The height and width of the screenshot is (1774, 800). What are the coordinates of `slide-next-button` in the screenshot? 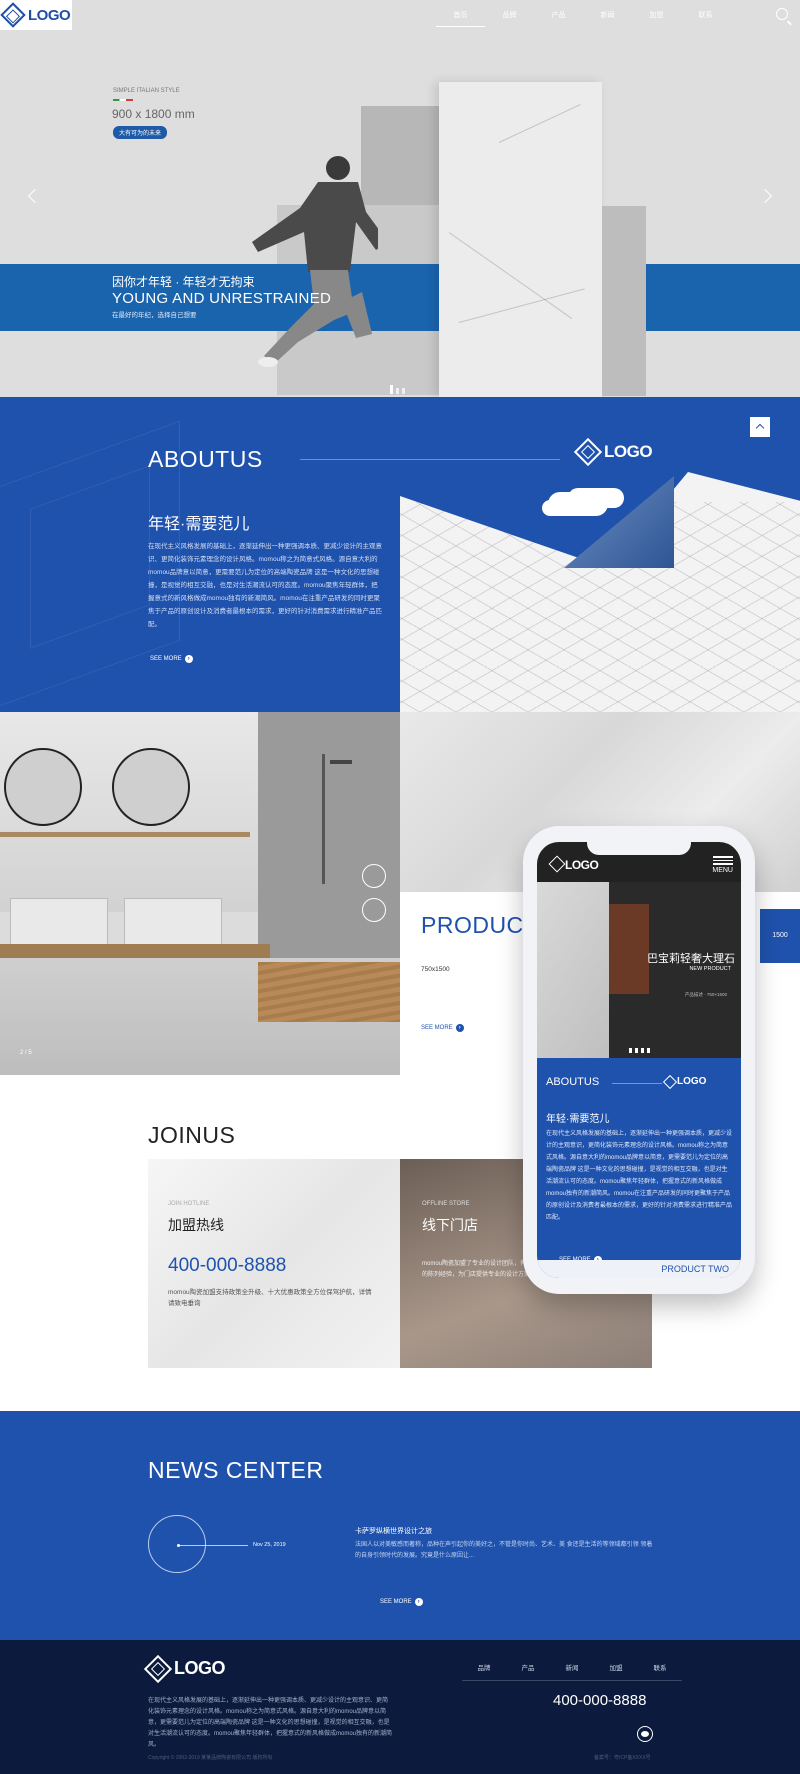 It's located at (374, 910).